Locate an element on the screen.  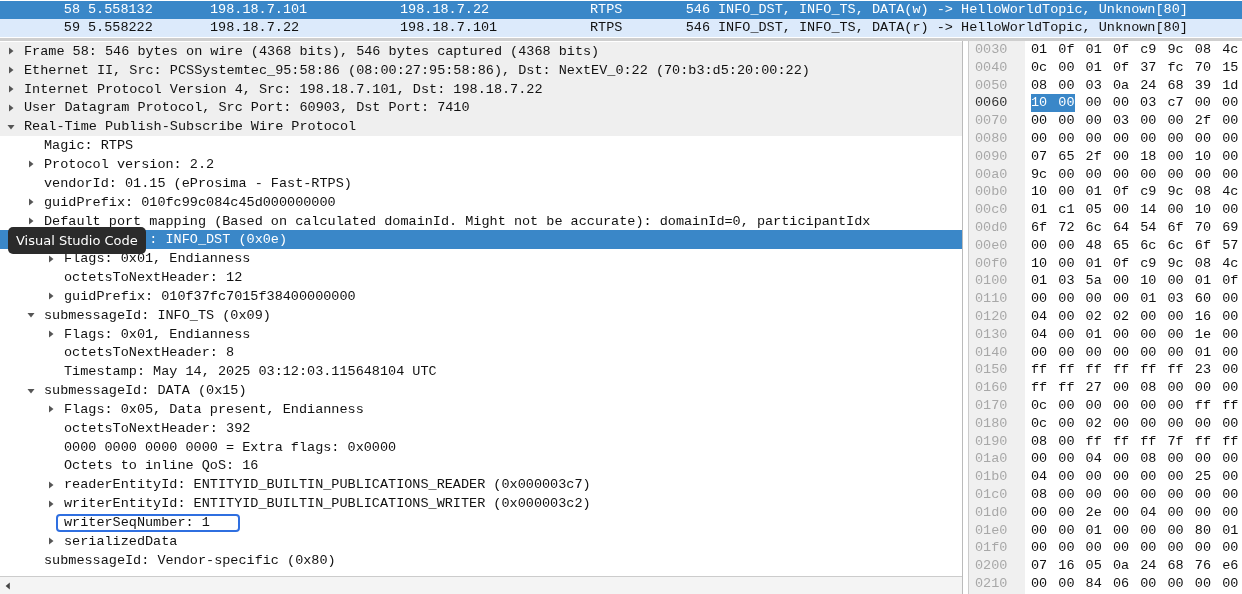
hex-offset: 0050 is located at coordinates (991, 85).